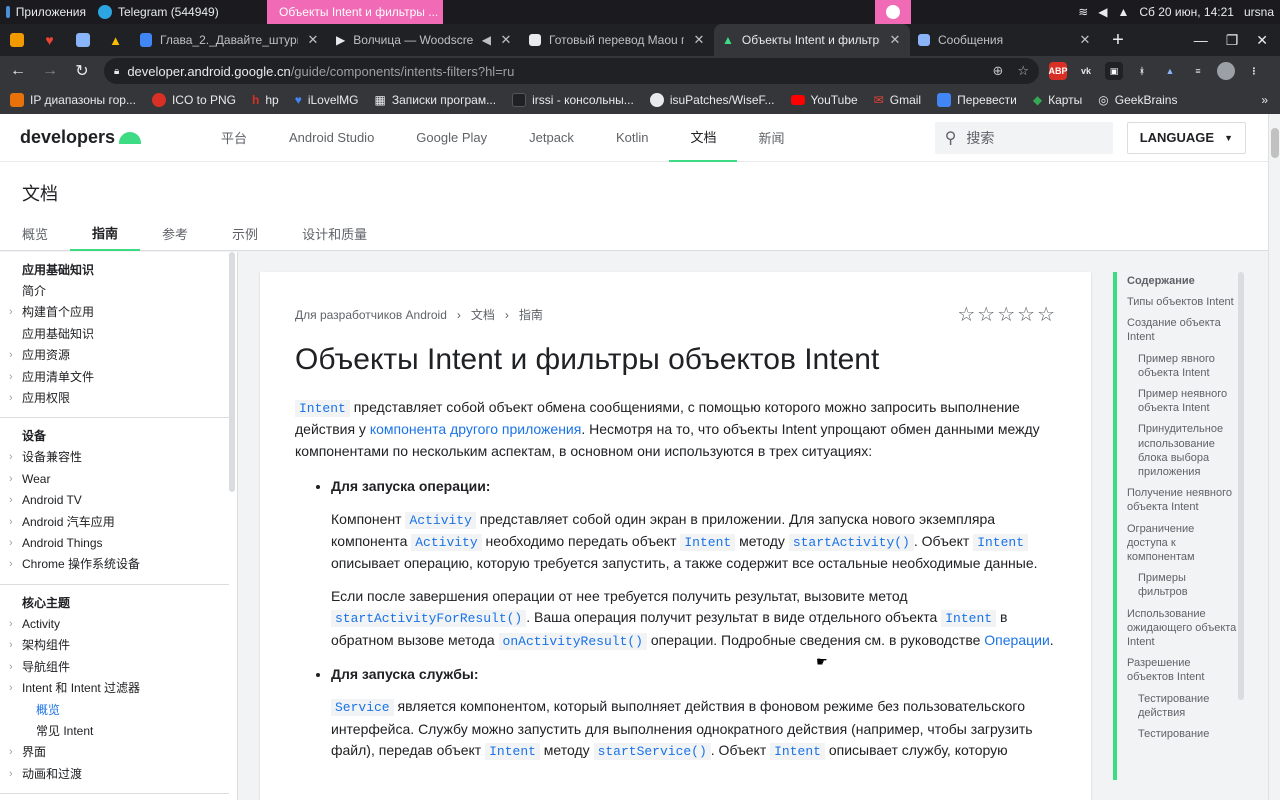  Describe the element at coordinates (114, 689) in the screenshot. I see `sidebar-item: Intent 和 Intent 过滤器` at that location.